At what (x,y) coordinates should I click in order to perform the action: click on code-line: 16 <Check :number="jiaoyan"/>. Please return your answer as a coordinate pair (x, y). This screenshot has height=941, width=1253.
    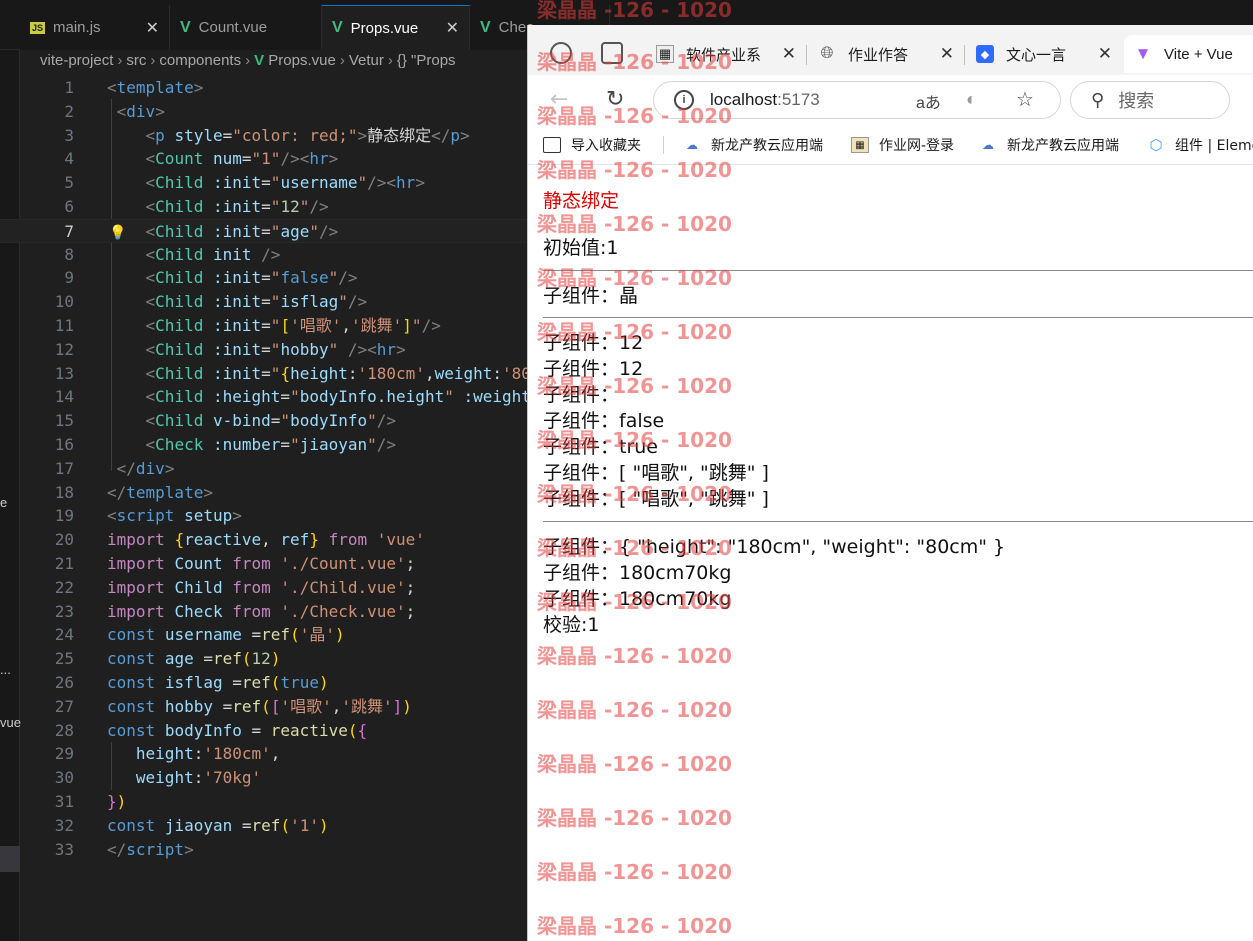
    Looking at the image, I should click on (265, 445).